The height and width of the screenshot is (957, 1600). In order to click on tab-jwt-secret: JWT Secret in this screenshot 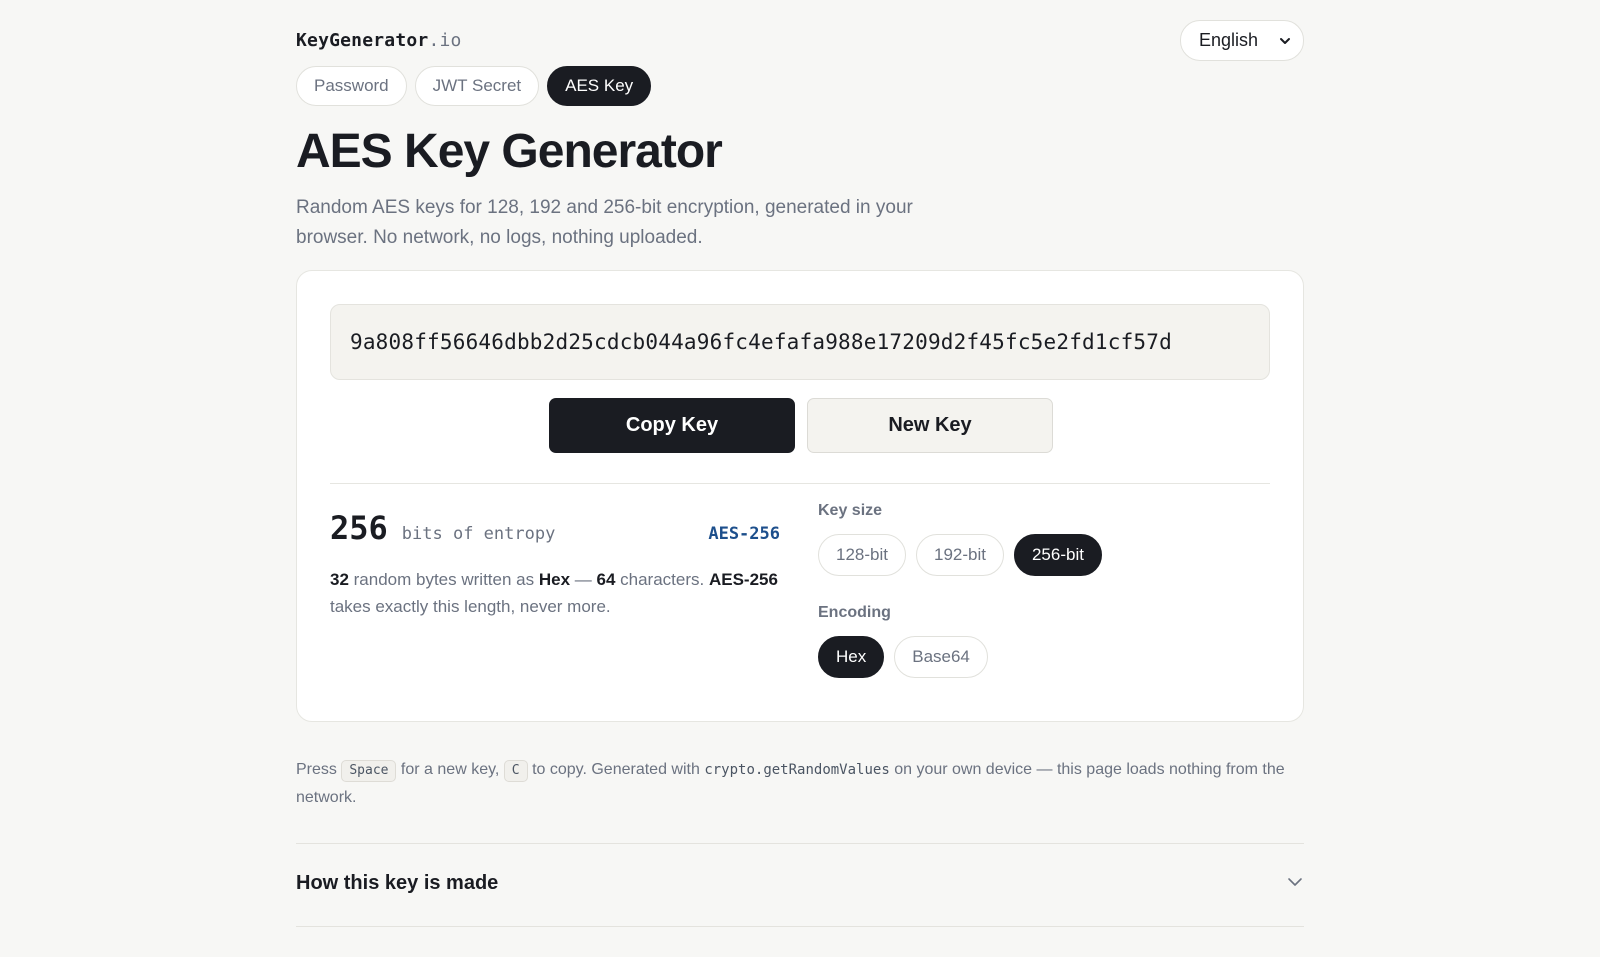, I will do `click(477, 86)`.